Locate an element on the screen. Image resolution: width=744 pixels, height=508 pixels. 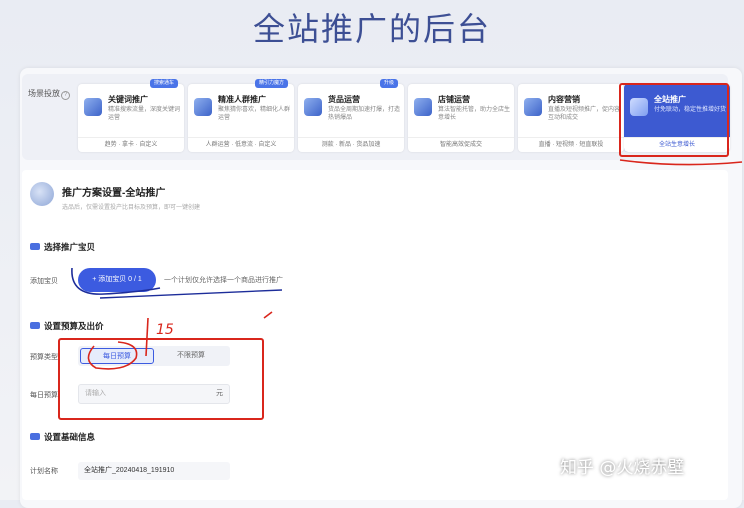
annotation-underline-hint is located at coordinates (191, 294).